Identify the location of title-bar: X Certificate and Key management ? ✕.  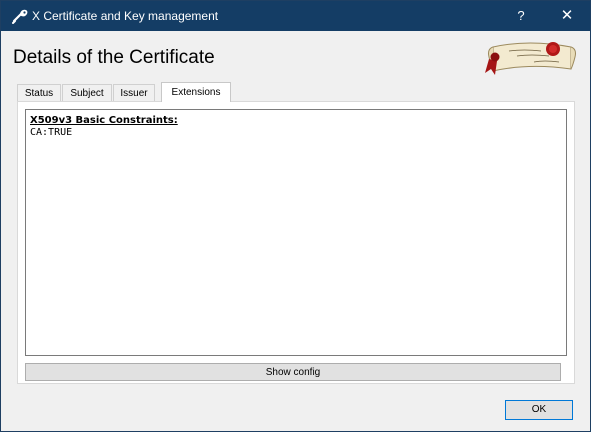
(295, 16).